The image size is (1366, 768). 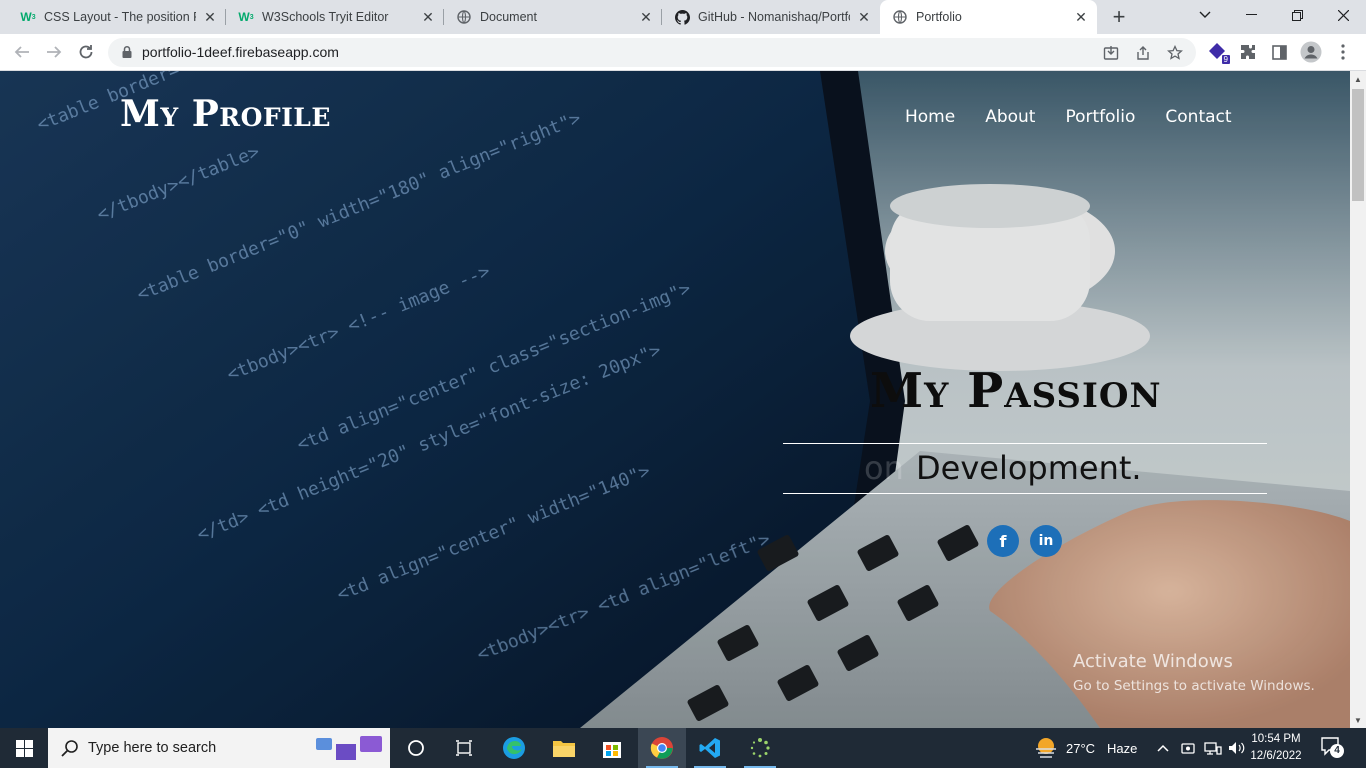 What do you see at coordinates (553, 17) in the screenshot?
I see `tab-document: Document ✕` at bounding box center [553, 17].